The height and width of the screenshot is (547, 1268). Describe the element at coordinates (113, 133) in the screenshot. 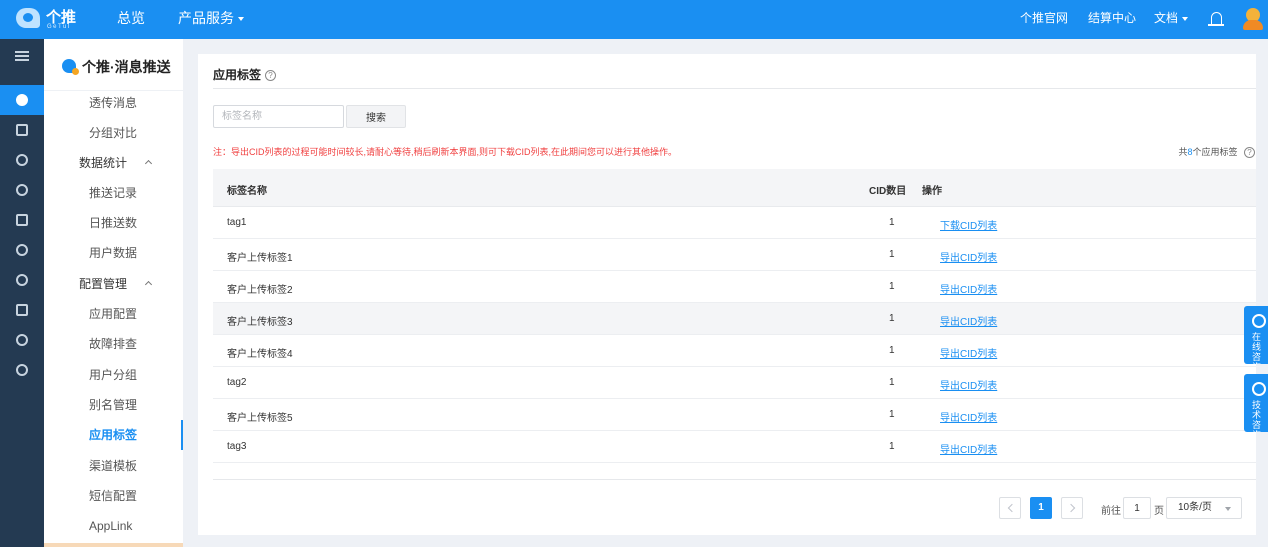

I see `sidebar-item-group-compare: 分组对比` at that location.